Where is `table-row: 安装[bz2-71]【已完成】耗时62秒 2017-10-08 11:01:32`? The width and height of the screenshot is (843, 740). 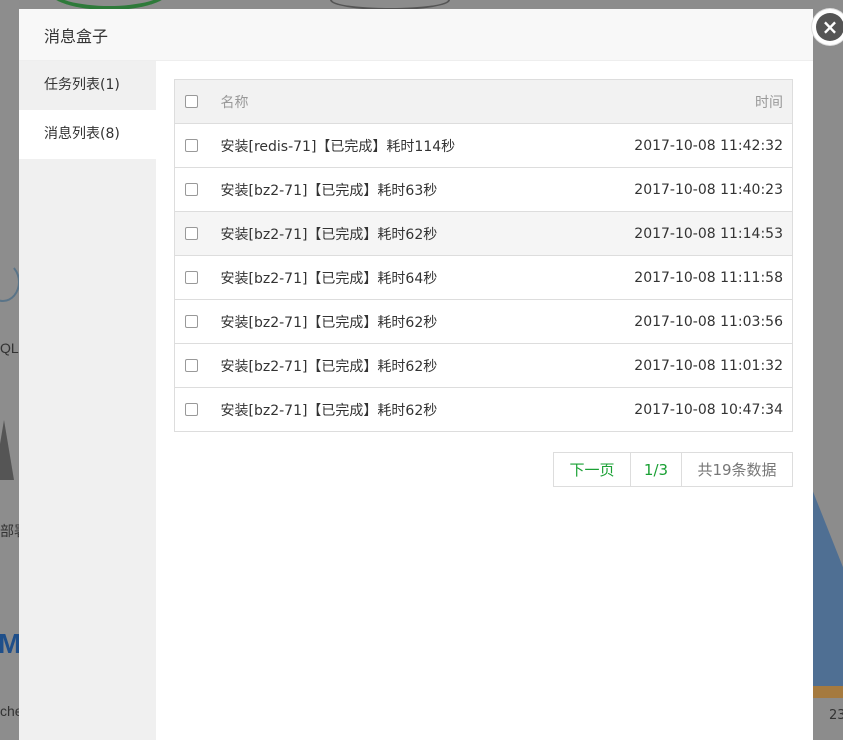 table-row: 安装[bz2-71]【已完成】耗时62秒 2017-10-08 11:01:32 is located at coordinates (483, 365).